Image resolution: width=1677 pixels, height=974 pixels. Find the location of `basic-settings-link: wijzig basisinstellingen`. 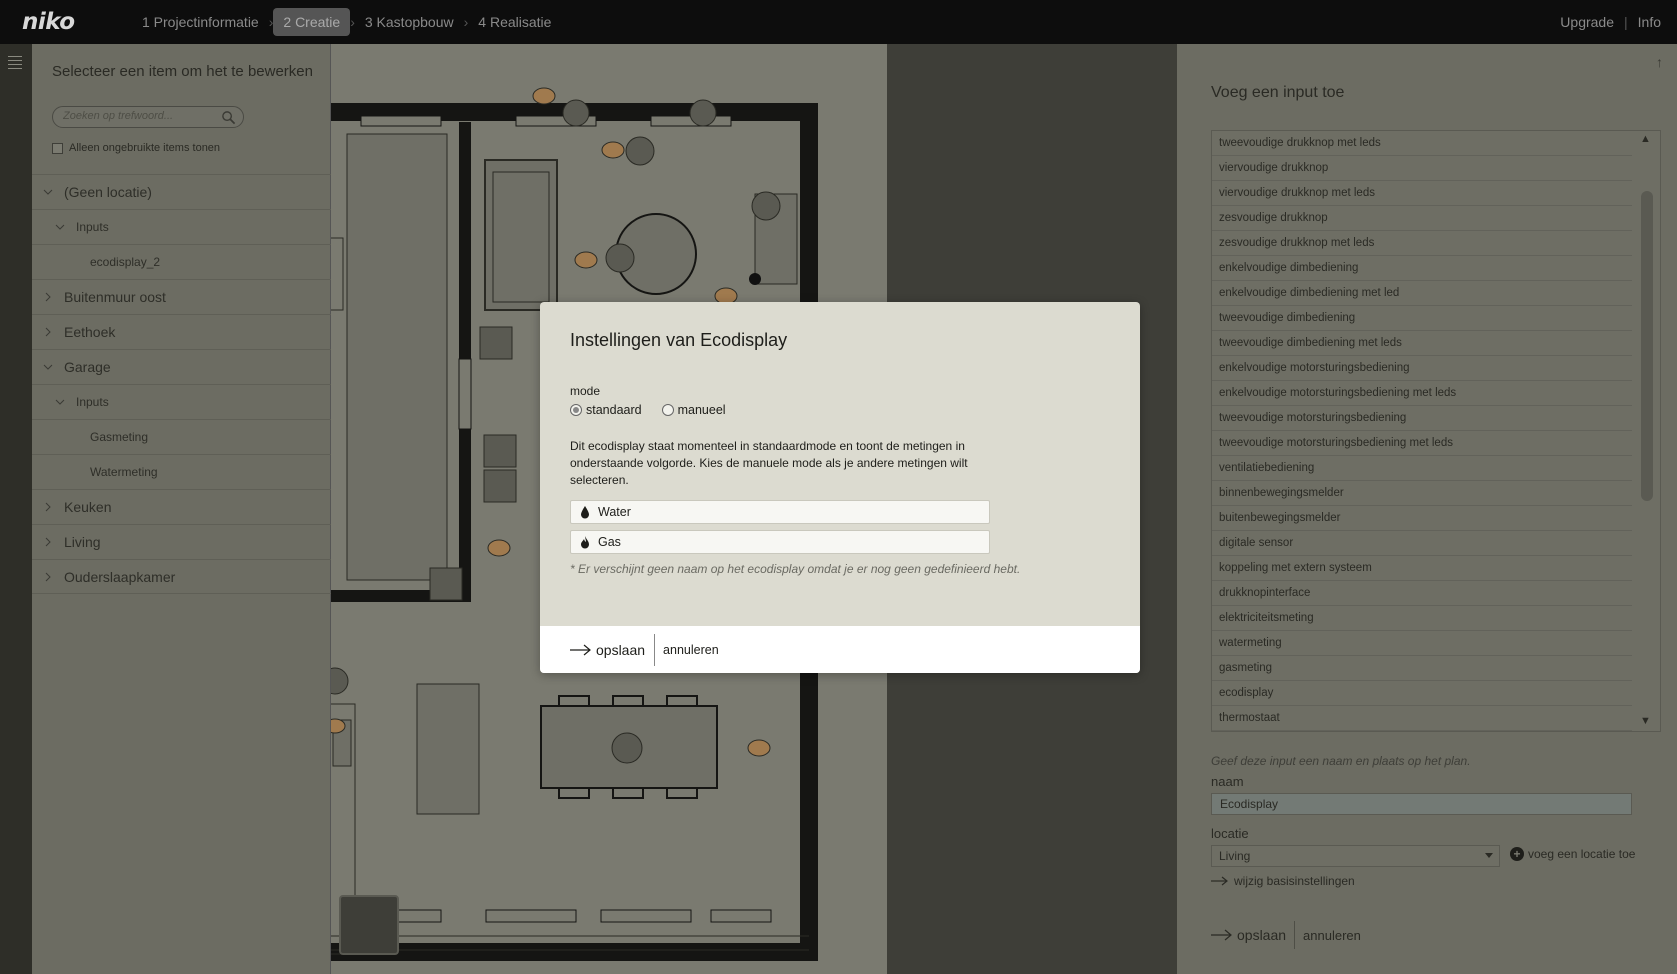

basic-settings-link: wijzig basisinstellingen is located at coordinates (1283, 881).